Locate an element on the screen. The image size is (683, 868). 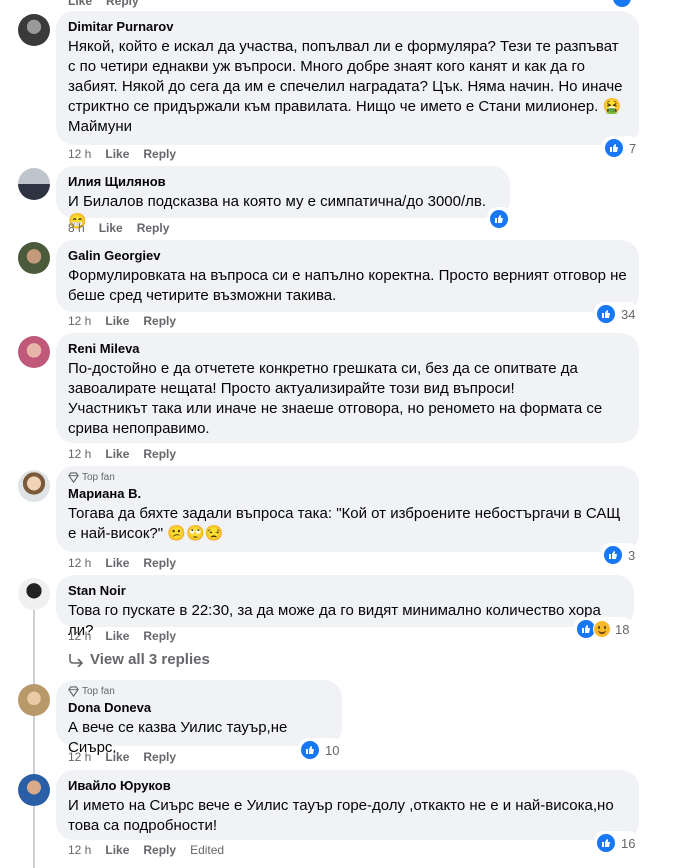
reaction-number: 18 is located at coordinates (622, 629).